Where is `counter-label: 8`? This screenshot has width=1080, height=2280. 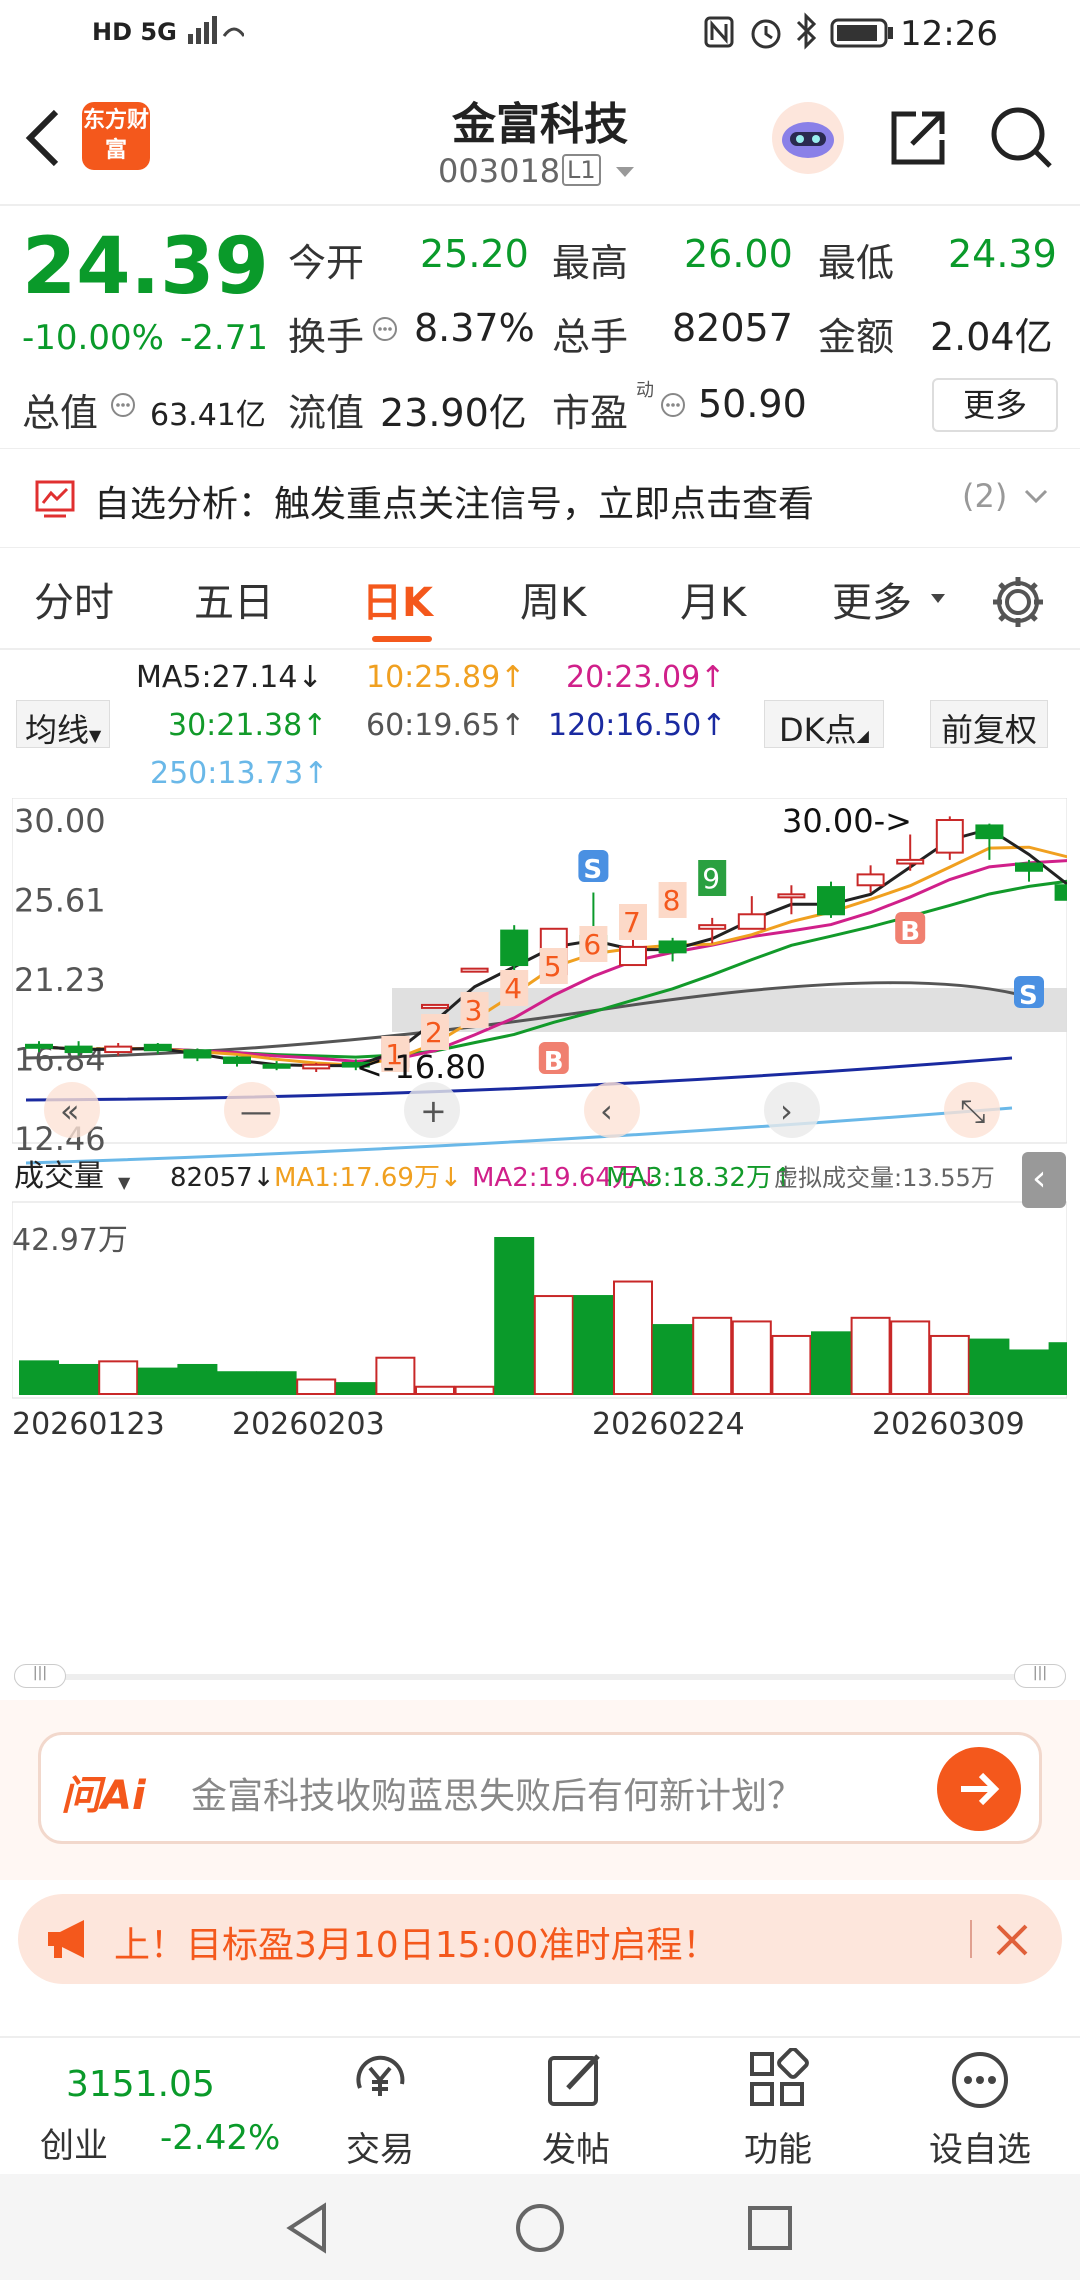
counter-label: 8 is located at coordinates (672, 900).